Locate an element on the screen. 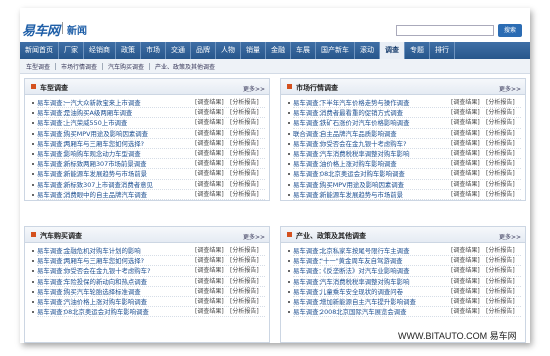 The width and height of the screenshot is (550, 356). nav-item: 品牌 is located at coordinates (203, 50).